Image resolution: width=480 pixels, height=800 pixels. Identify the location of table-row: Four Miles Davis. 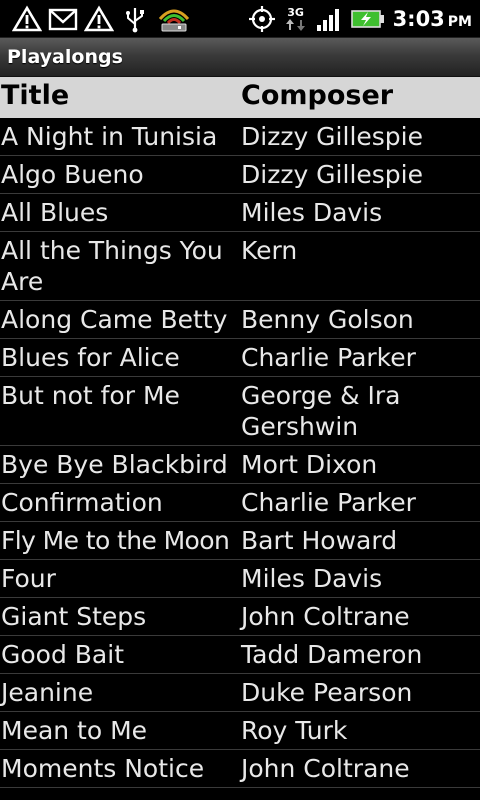
(240, 579).